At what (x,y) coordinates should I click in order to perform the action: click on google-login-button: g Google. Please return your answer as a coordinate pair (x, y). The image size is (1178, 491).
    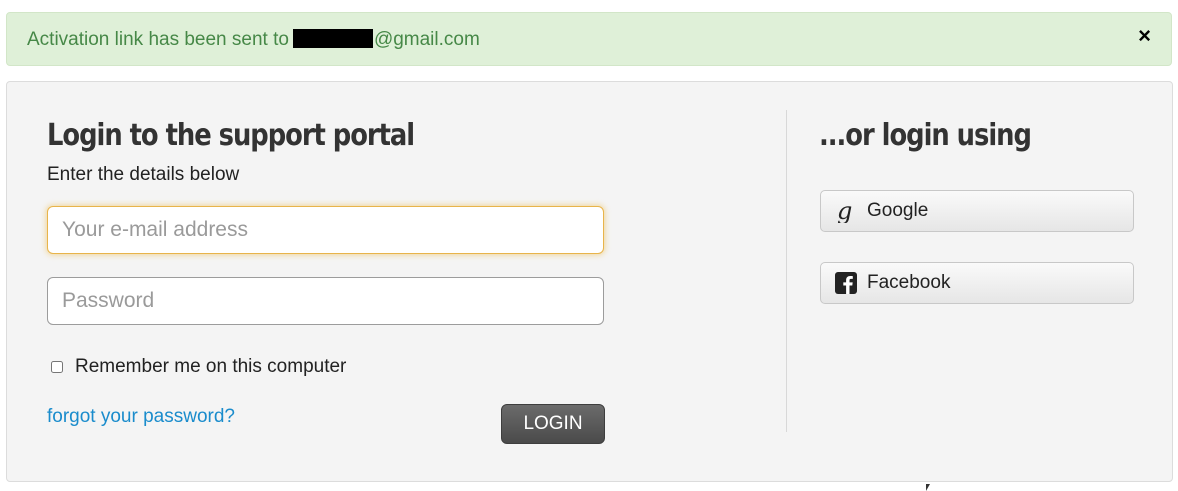
    Looking at the image, I should click on (977, 211).